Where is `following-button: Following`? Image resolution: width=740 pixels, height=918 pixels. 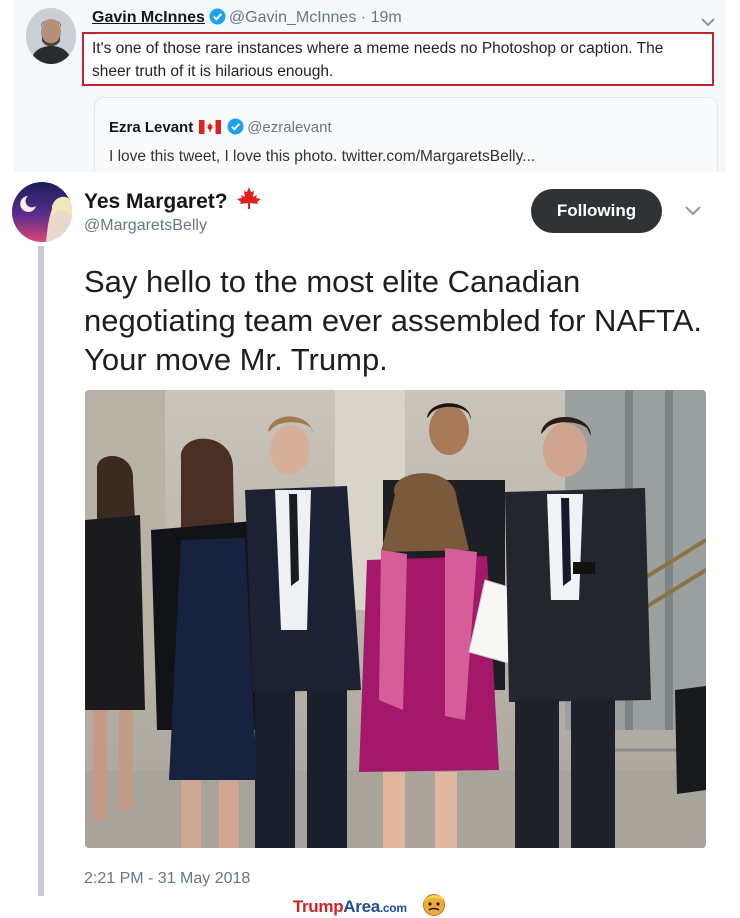 following-button: Following is located at coordinates (596, 211).